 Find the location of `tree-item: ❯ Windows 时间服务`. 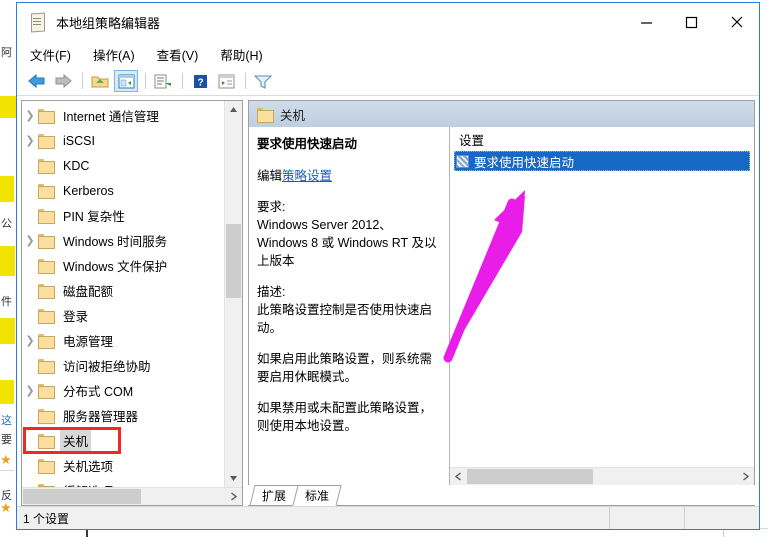

tree-item: ❯ Windows 时间服务 is located at coordinates (123, 240).